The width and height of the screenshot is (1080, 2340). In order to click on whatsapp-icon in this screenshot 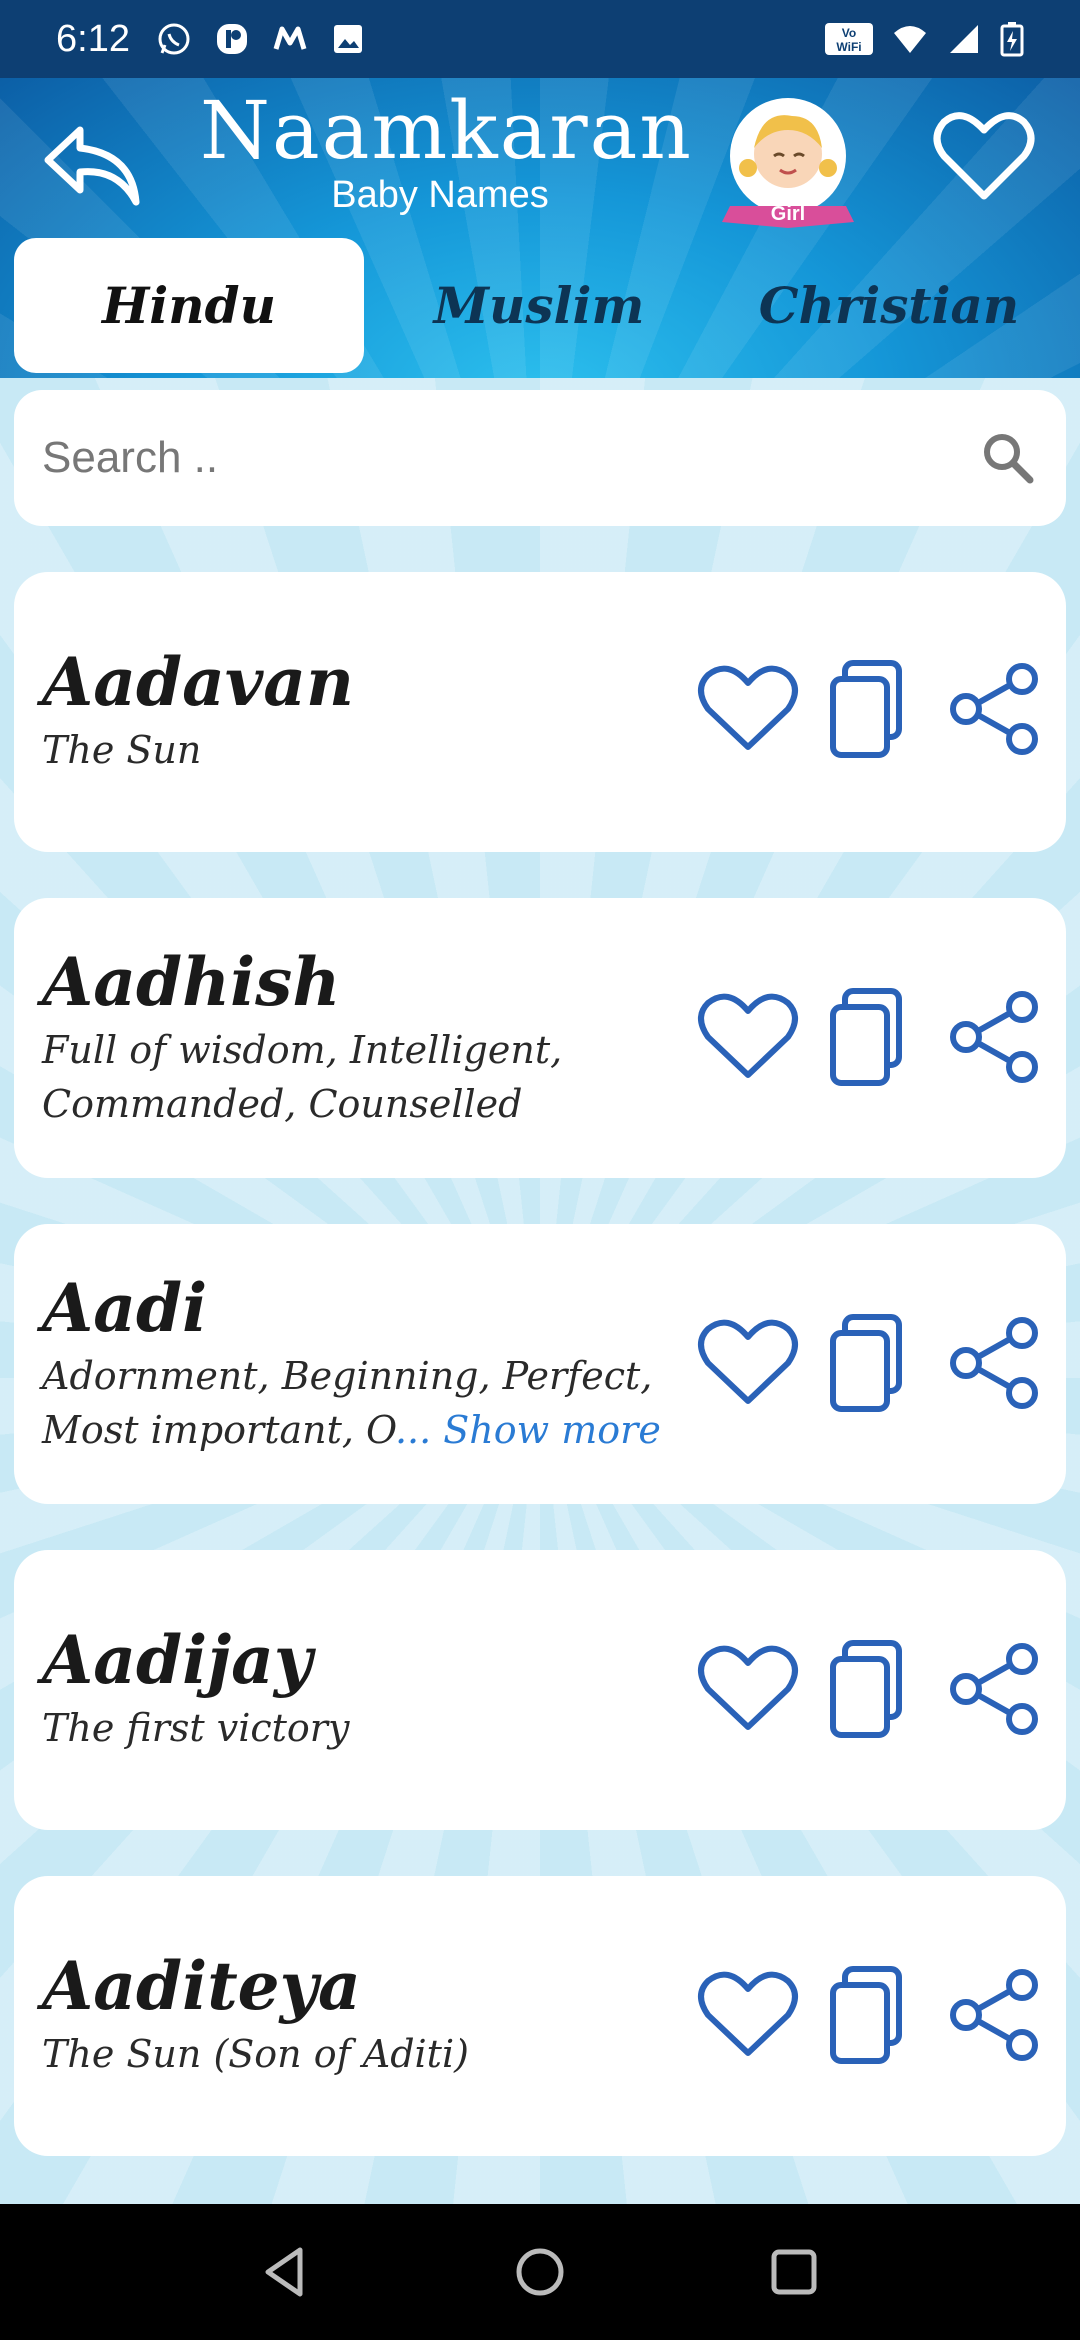, I will do `click(174, 39)`.